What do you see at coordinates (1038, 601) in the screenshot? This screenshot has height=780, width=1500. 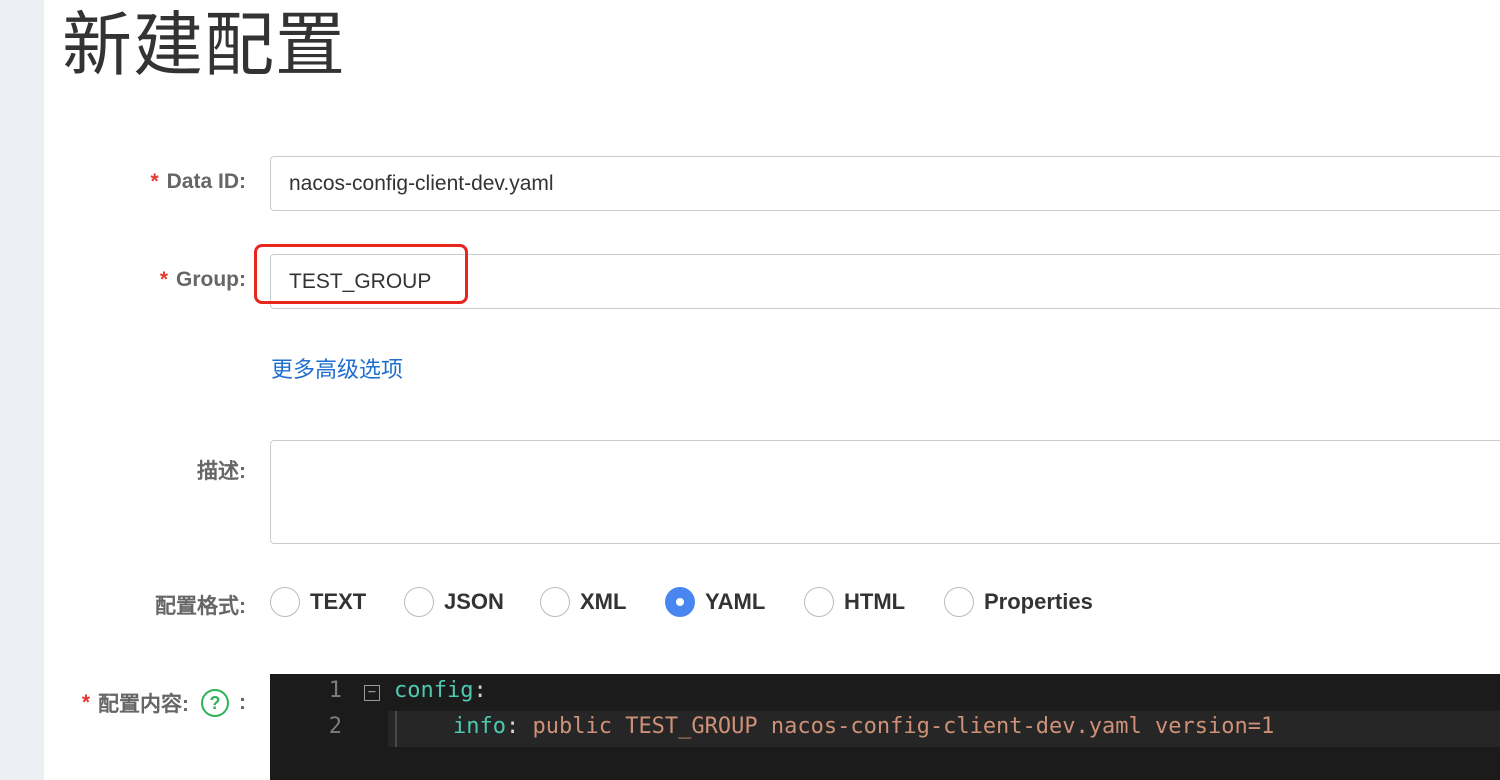 I see `format-option-label: Properties` at bounding box center [1038, 601].